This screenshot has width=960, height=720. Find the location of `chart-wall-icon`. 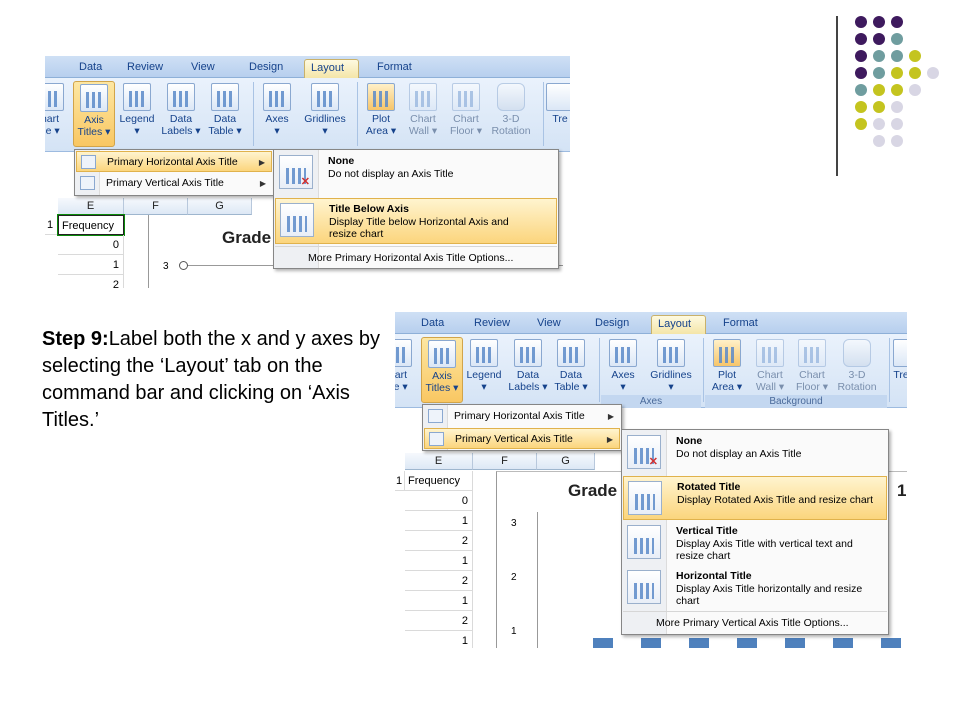

chart-wall-icon is located at coordinates (423, 97).